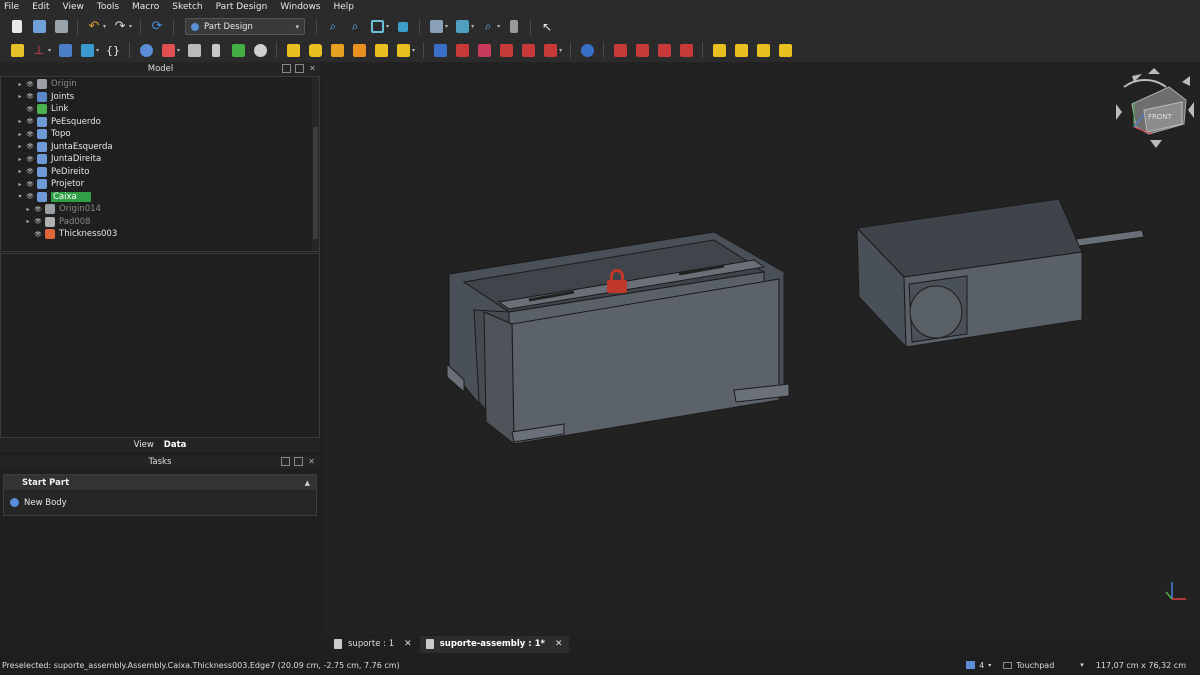  Describe the element at coordinates (488, 27) in the screenshot. I see `measure-icon: ⌕` at that location.